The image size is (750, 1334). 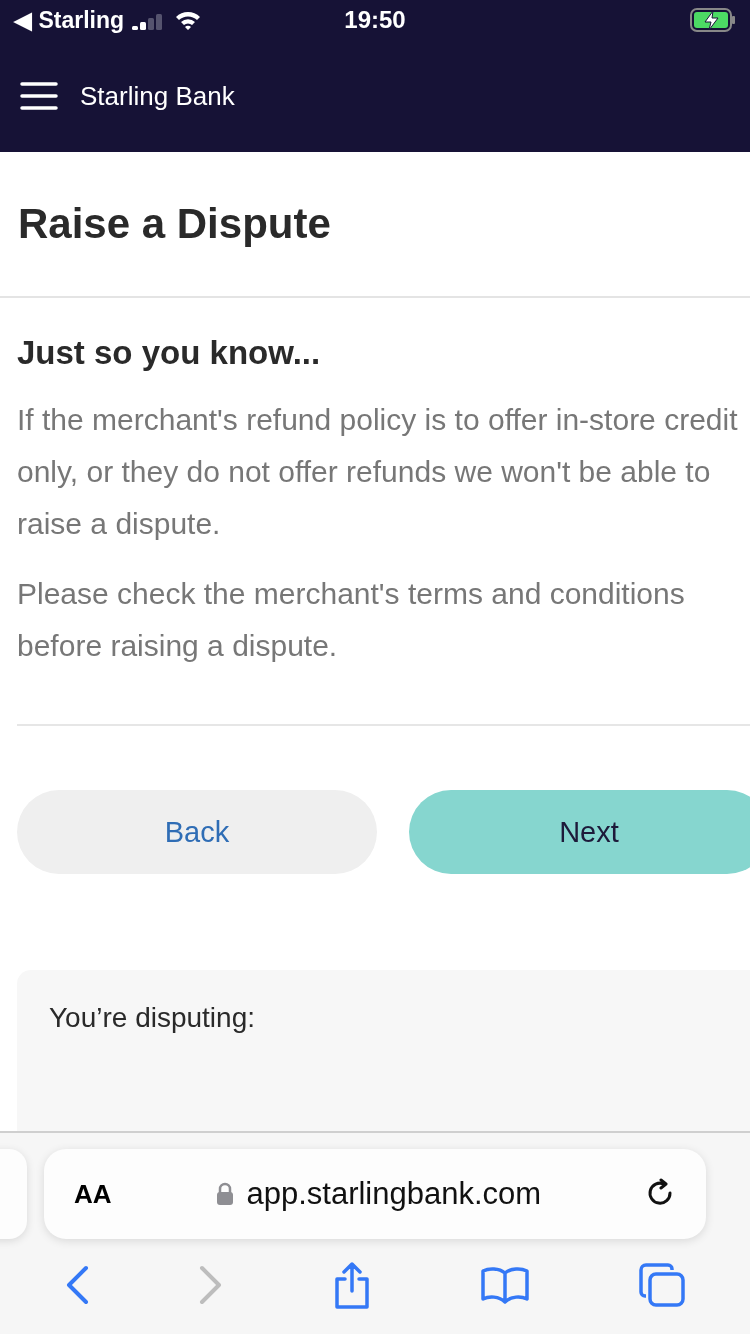 I want to click on address-bar: AA app.starlingbank.com, so click(x=375, y=1194).